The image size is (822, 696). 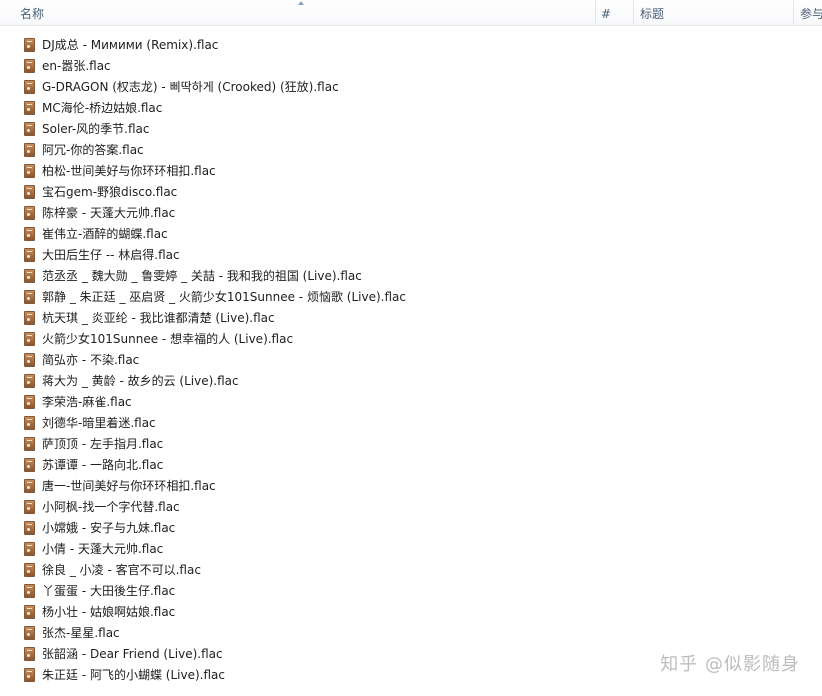 What do you see at coordinates (158, 318) in the screenshot?
I see `file-name: 杭天琪 _ 炎亚纶 - 我比谁都清楚 (Live).flac` at bounding box center [158, 318].